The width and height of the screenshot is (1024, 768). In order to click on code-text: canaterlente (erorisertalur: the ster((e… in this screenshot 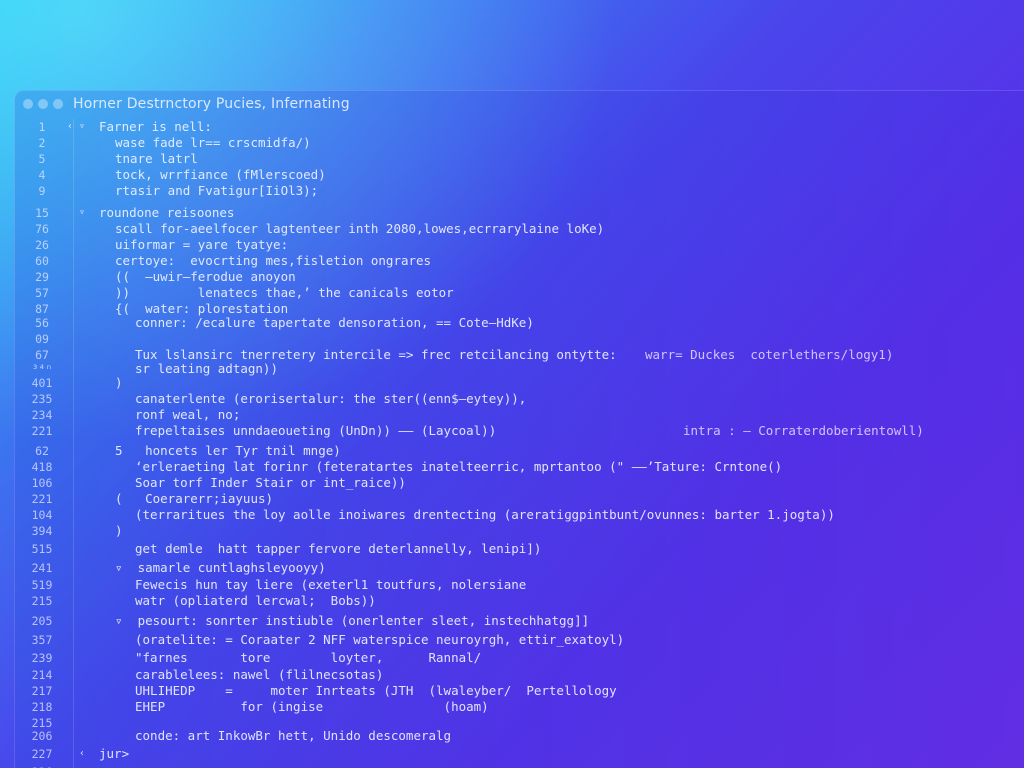, I will do `click(331, 398)`.